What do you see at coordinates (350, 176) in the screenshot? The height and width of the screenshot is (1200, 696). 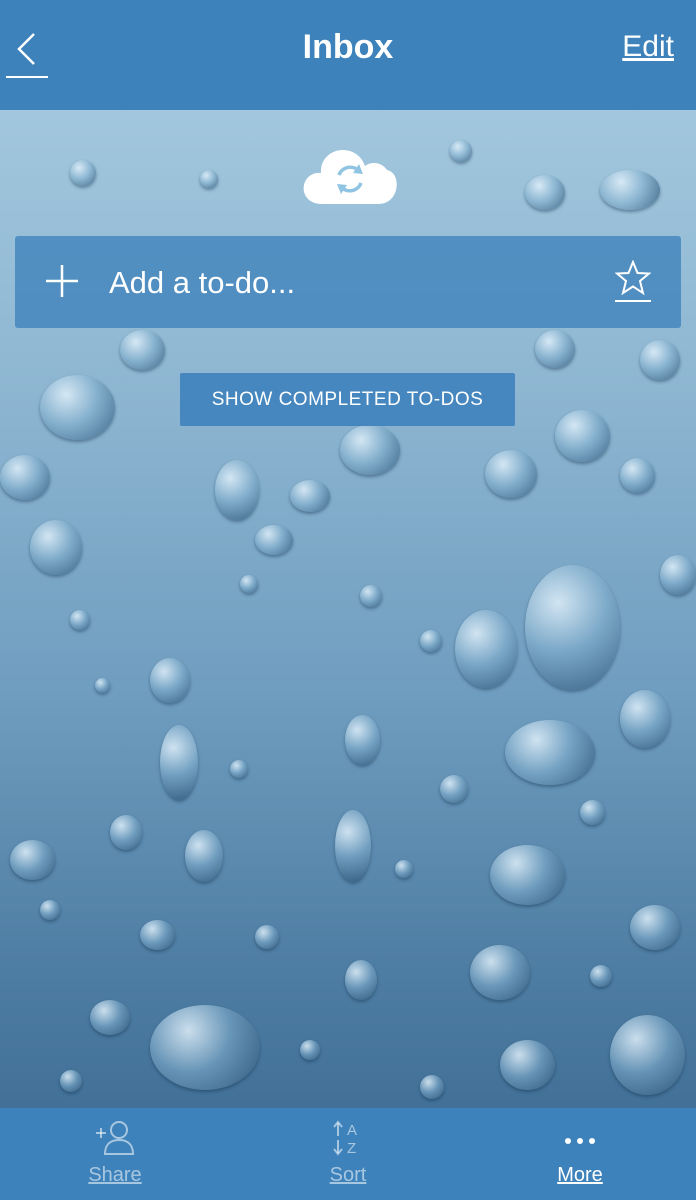 I see `cloud-sync-icon` at bounding box center [350, 176].